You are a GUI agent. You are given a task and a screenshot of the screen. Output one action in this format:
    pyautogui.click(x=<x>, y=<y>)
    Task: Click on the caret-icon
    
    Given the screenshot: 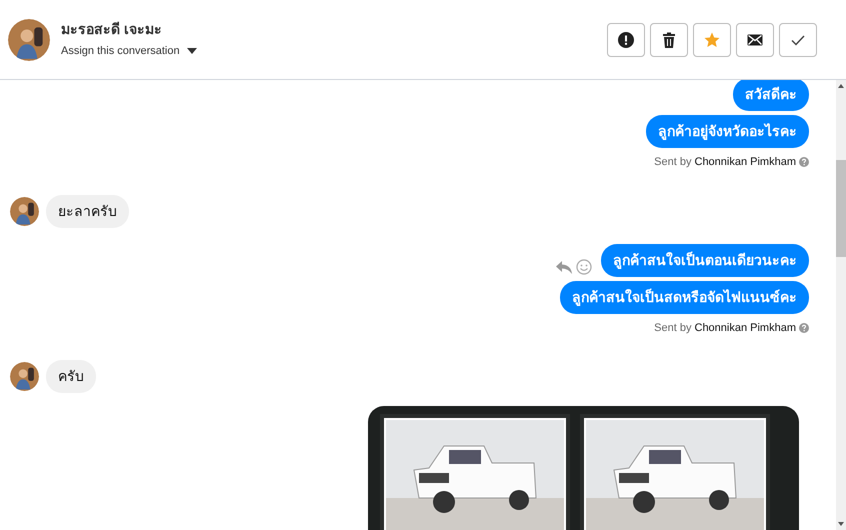 What is the action you would take?
    pyautogui.click(x=191, y=51)
    